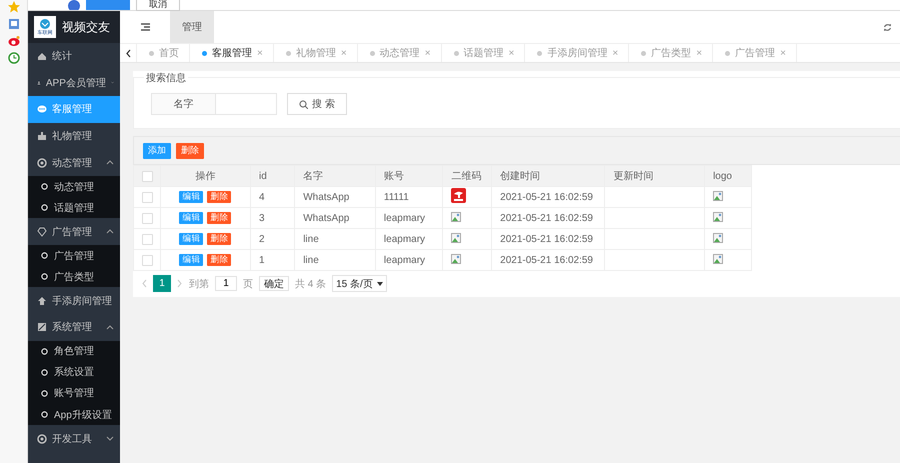  Describe the element at coordinates (74, 300) in the screenshot. I see `sidebar-item: 手添房间管理` at that location.